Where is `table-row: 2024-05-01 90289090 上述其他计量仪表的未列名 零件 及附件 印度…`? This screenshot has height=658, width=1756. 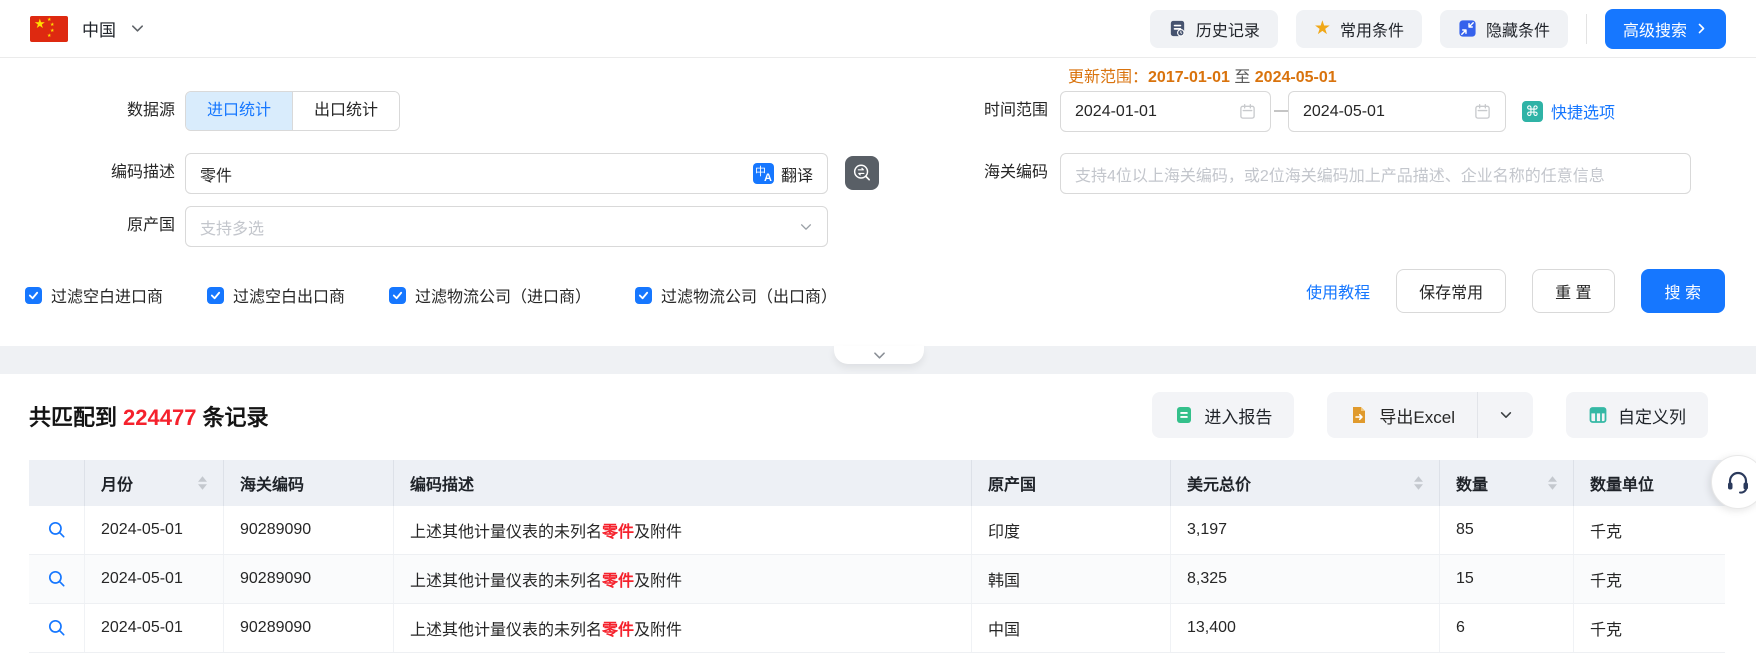 table-row: 2024-05-01 90289090 上述其他计量仪表的未列名 零件 及附件 印度… is located at coordinates (877, 530).